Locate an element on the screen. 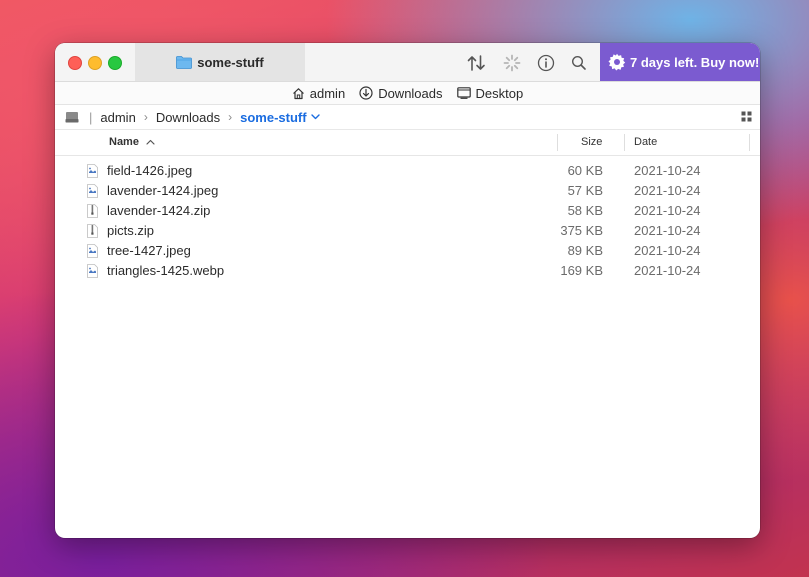 The image size is (809, 577). chevron-down-icon is located at coordinates (315, 117).